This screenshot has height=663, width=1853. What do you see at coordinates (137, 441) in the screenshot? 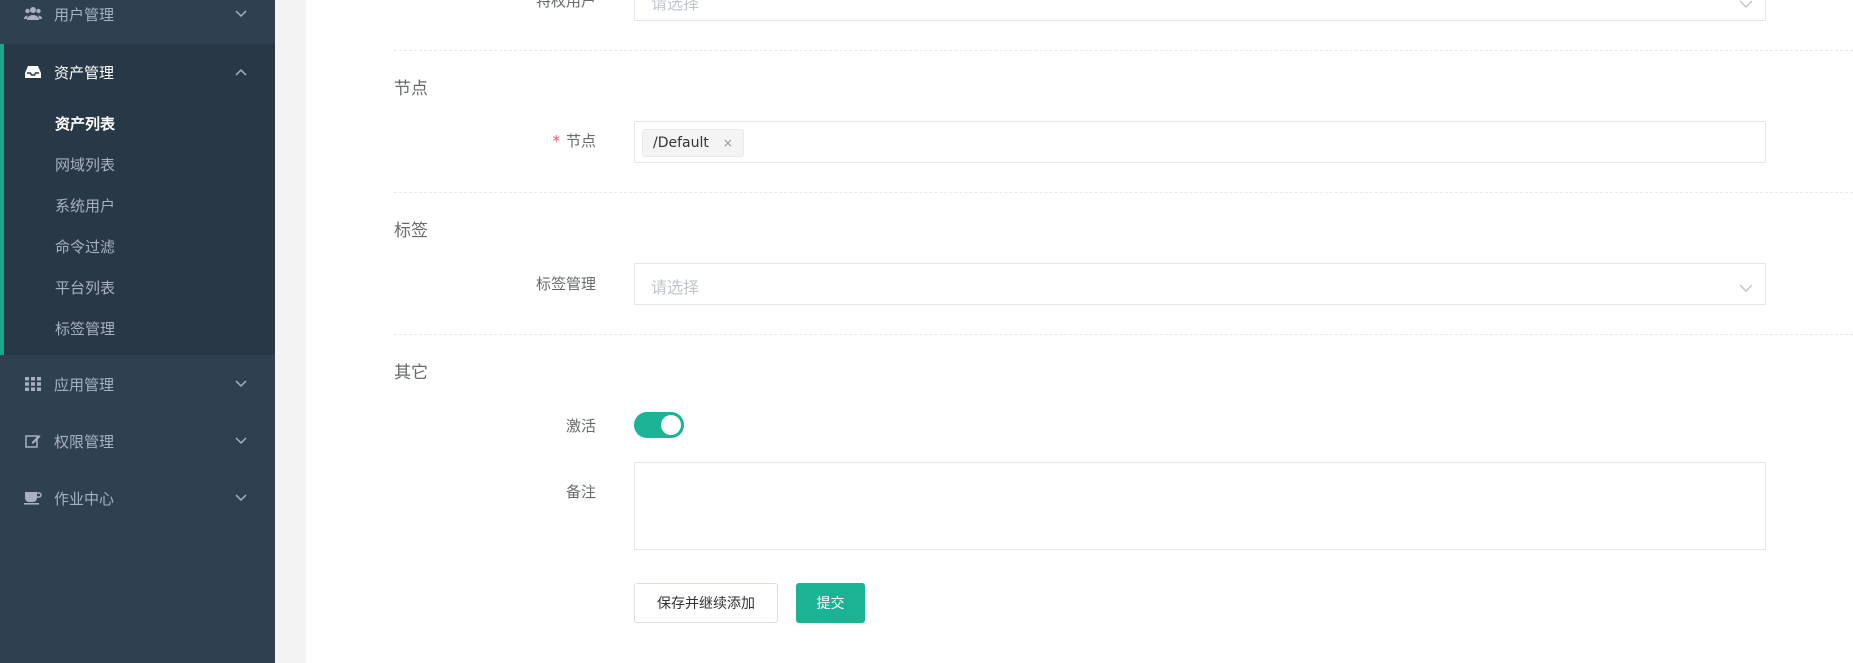
I see `sidebar-item-perm-mgmt: 权限管理` at bounding box center [137, 441].